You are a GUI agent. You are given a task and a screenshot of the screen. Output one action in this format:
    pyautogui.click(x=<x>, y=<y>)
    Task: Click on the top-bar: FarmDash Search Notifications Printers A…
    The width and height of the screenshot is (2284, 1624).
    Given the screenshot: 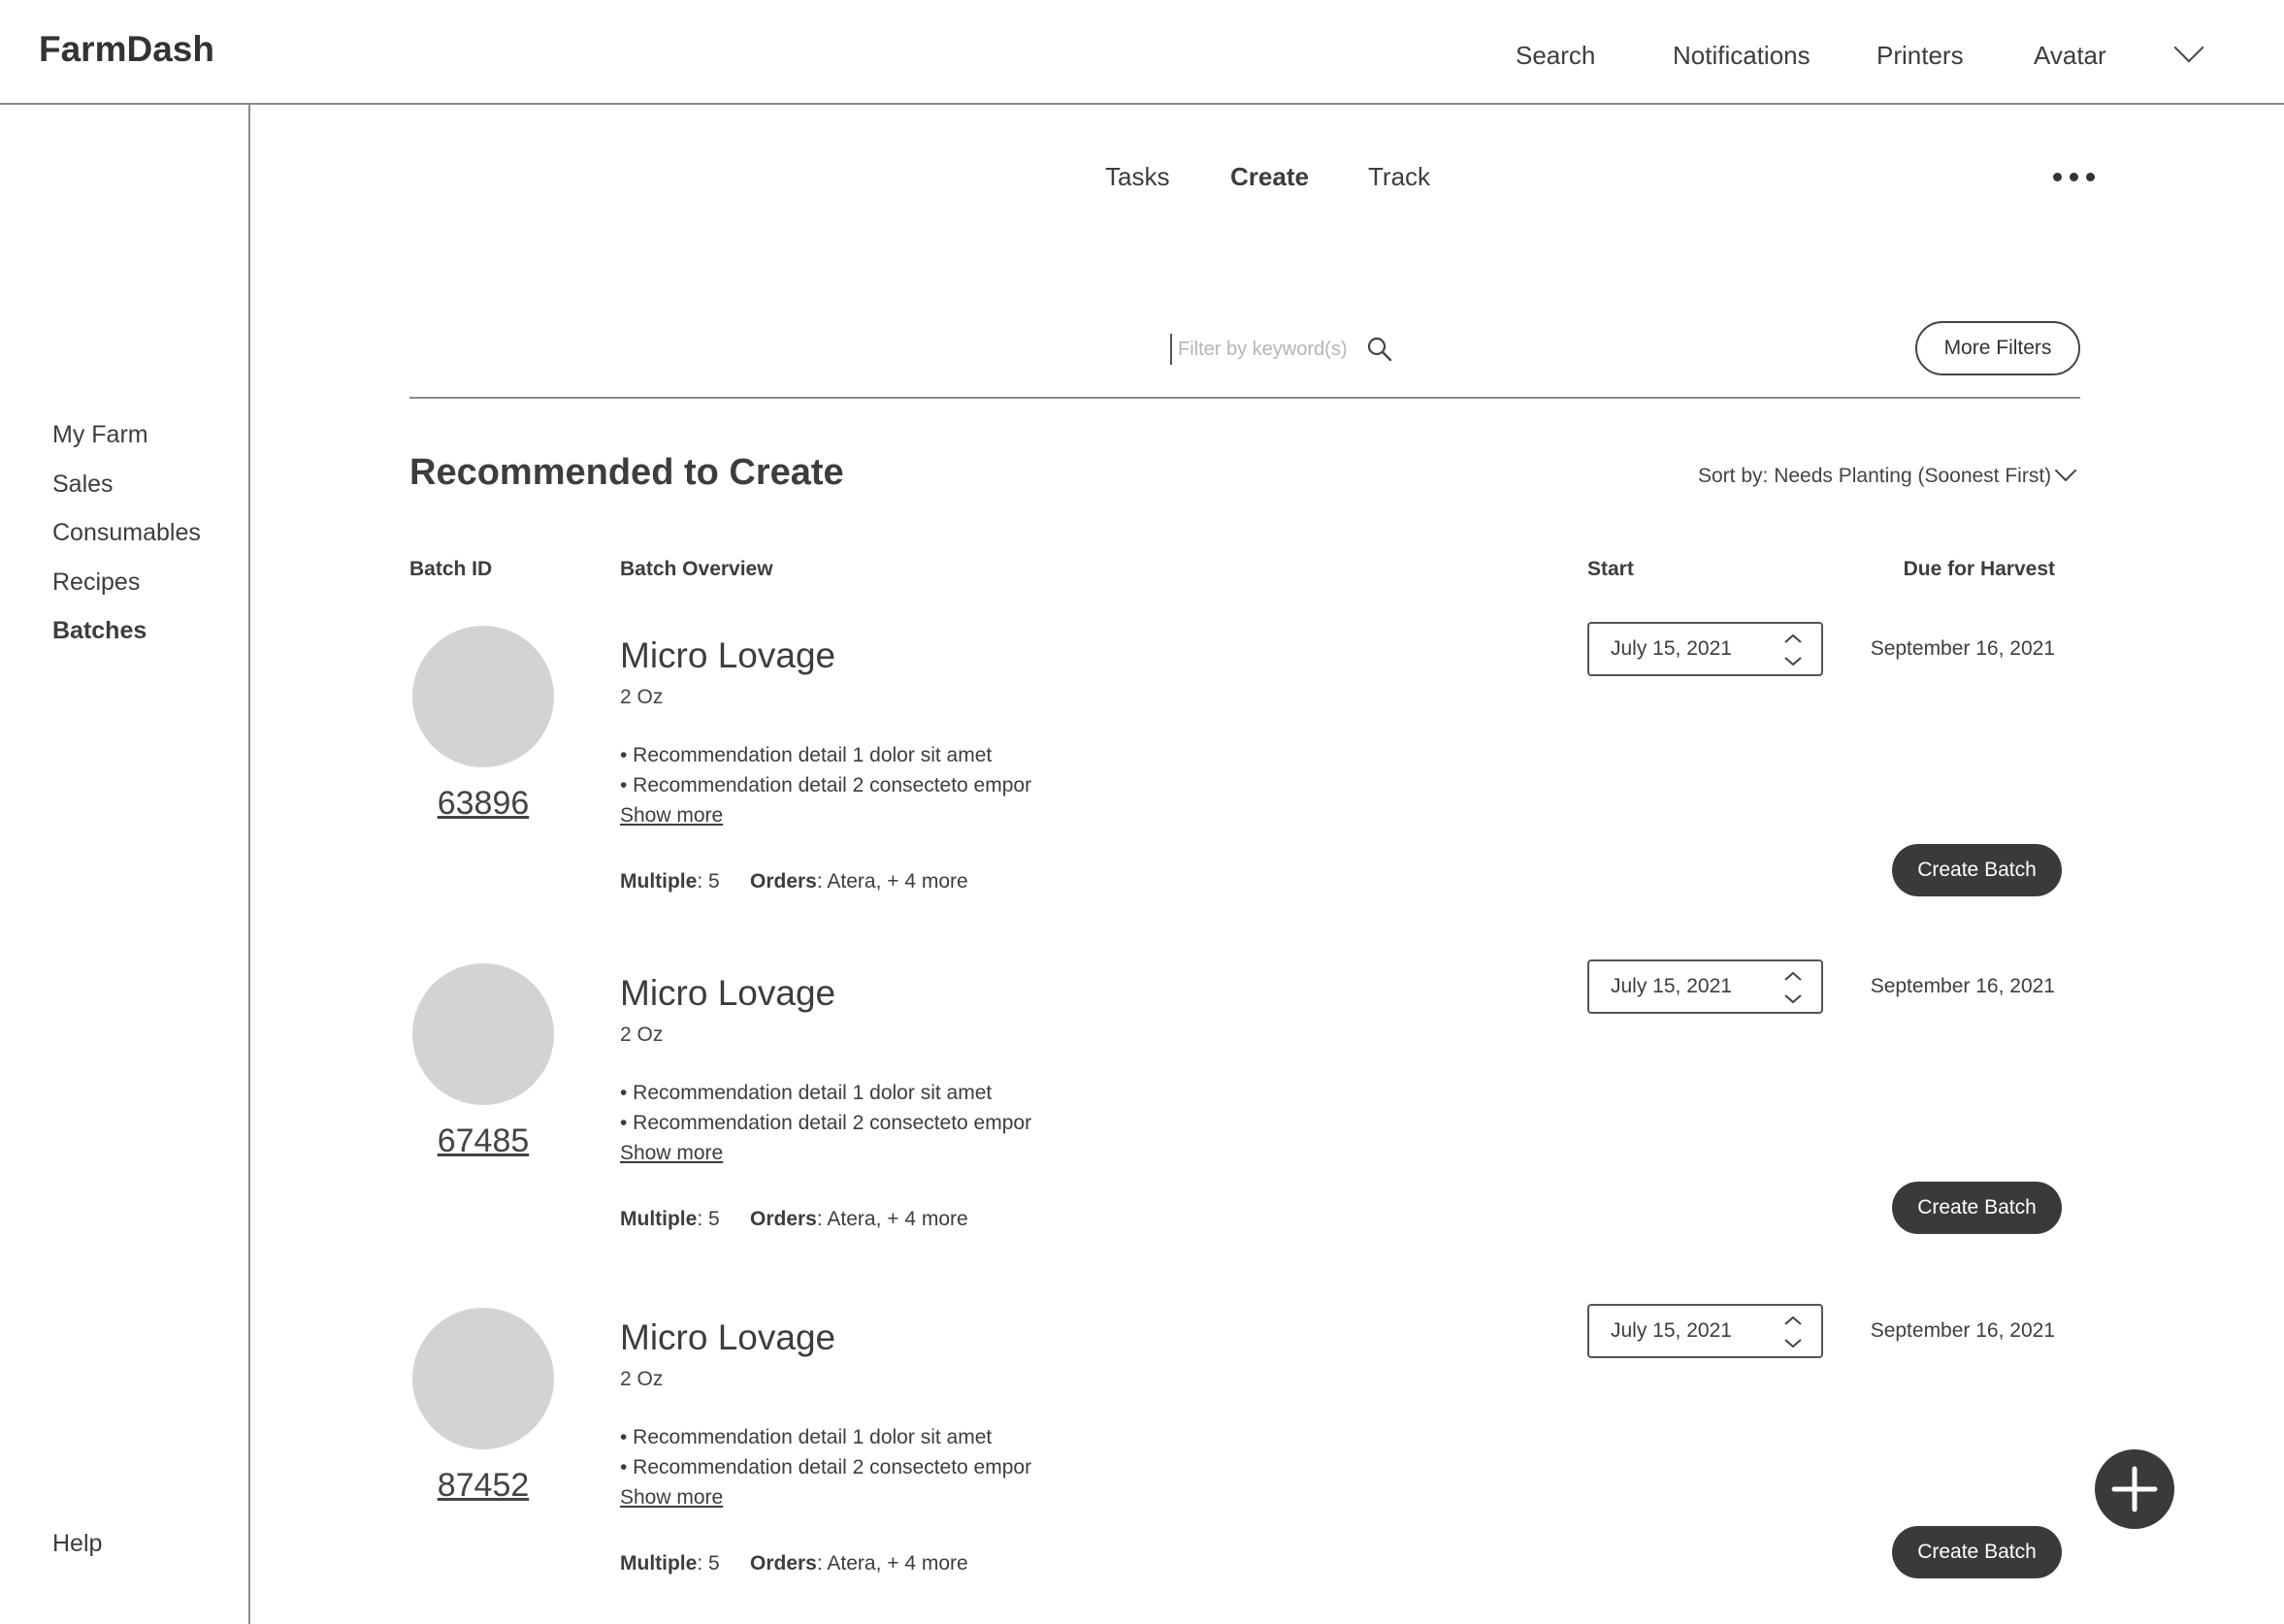 What is the action you would take?
    pyautogui.click(x=1142, y=52)
    